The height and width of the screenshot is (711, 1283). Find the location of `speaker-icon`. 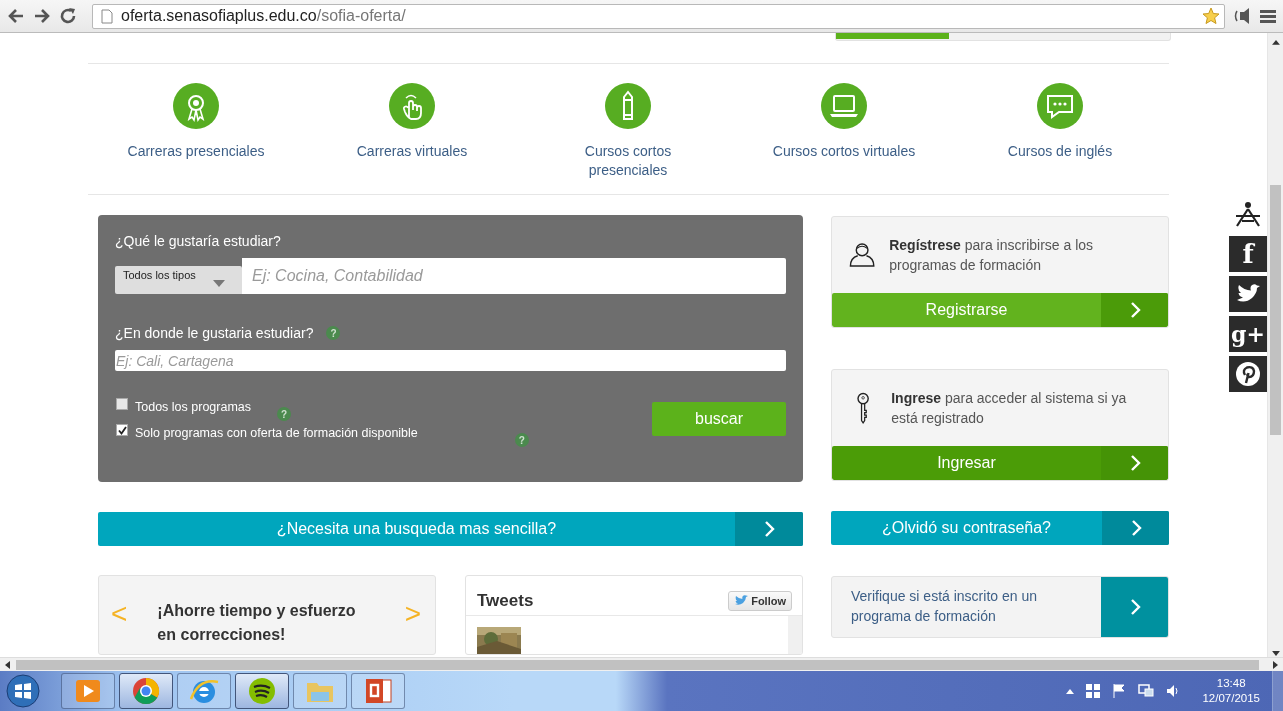

speaker-icon is located at coordinates (1173, 691).